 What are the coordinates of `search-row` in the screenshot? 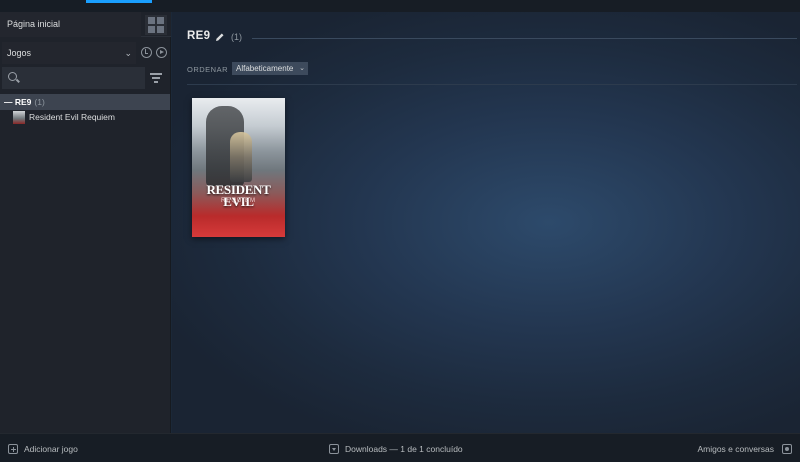 It's located at (85, 78).